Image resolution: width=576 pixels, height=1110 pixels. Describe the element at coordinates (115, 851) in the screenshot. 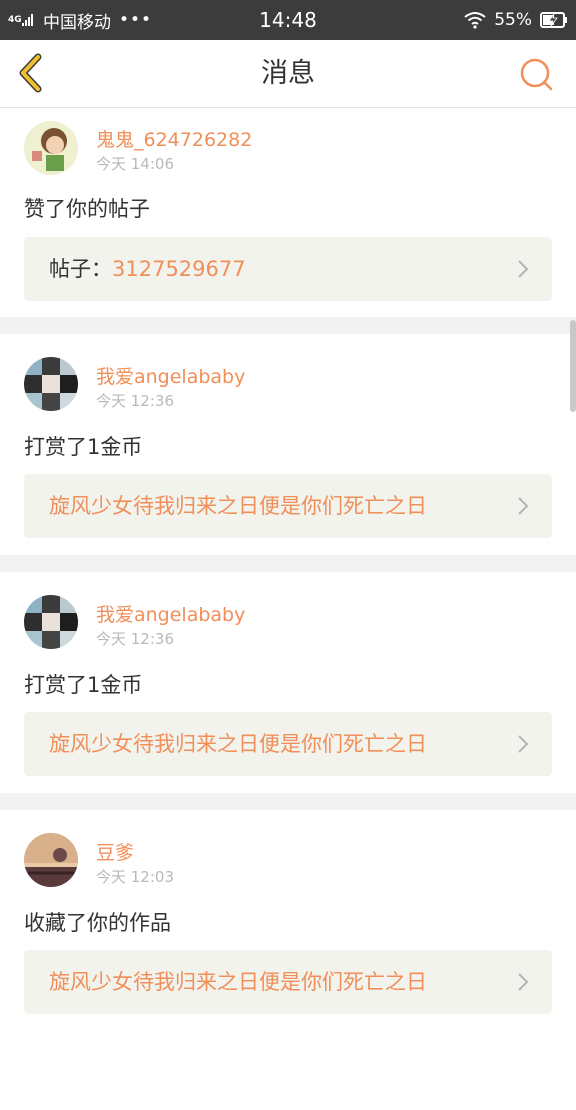

I see `username: 豆爹` at that location.